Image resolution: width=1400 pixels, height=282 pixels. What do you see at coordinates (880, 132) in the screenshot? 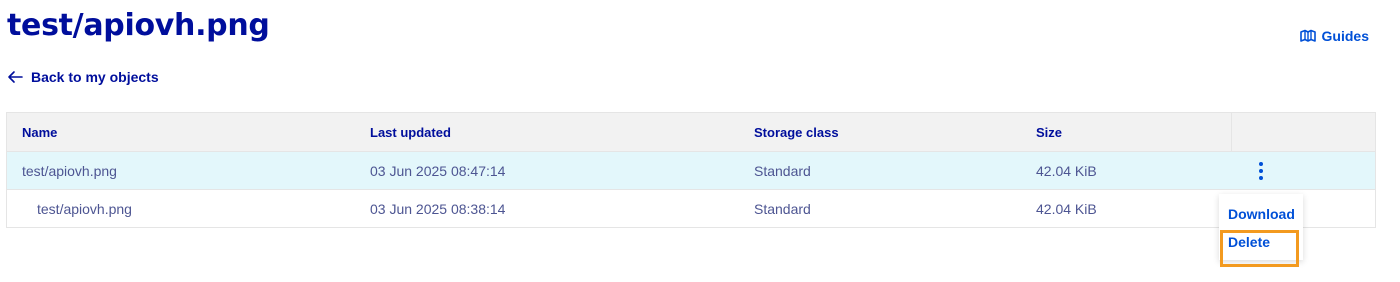
I see `column-header-storage-class: Storage class` at bounding box center [880, 132].